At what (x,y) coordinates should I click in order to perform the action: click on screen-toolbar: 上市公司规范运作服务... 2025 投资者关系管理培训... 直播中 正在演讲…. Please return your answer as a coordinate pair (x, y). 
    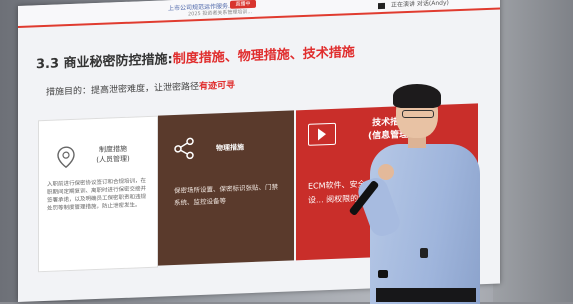
    Looking at the image, I should click on (259, 13).